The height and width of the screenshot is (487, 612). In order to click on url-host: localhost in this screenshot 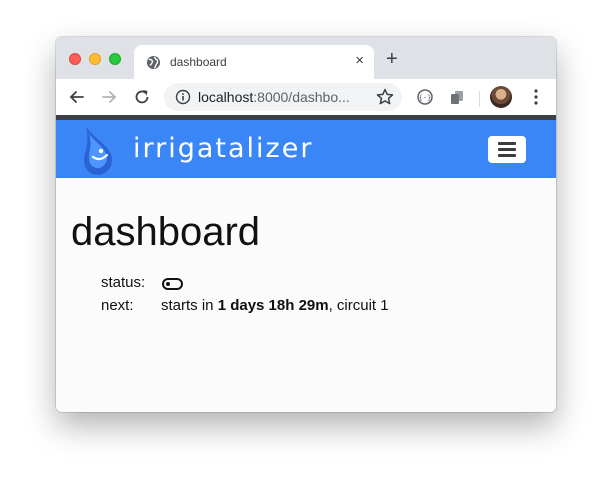, I will do `click(226, 97)`.